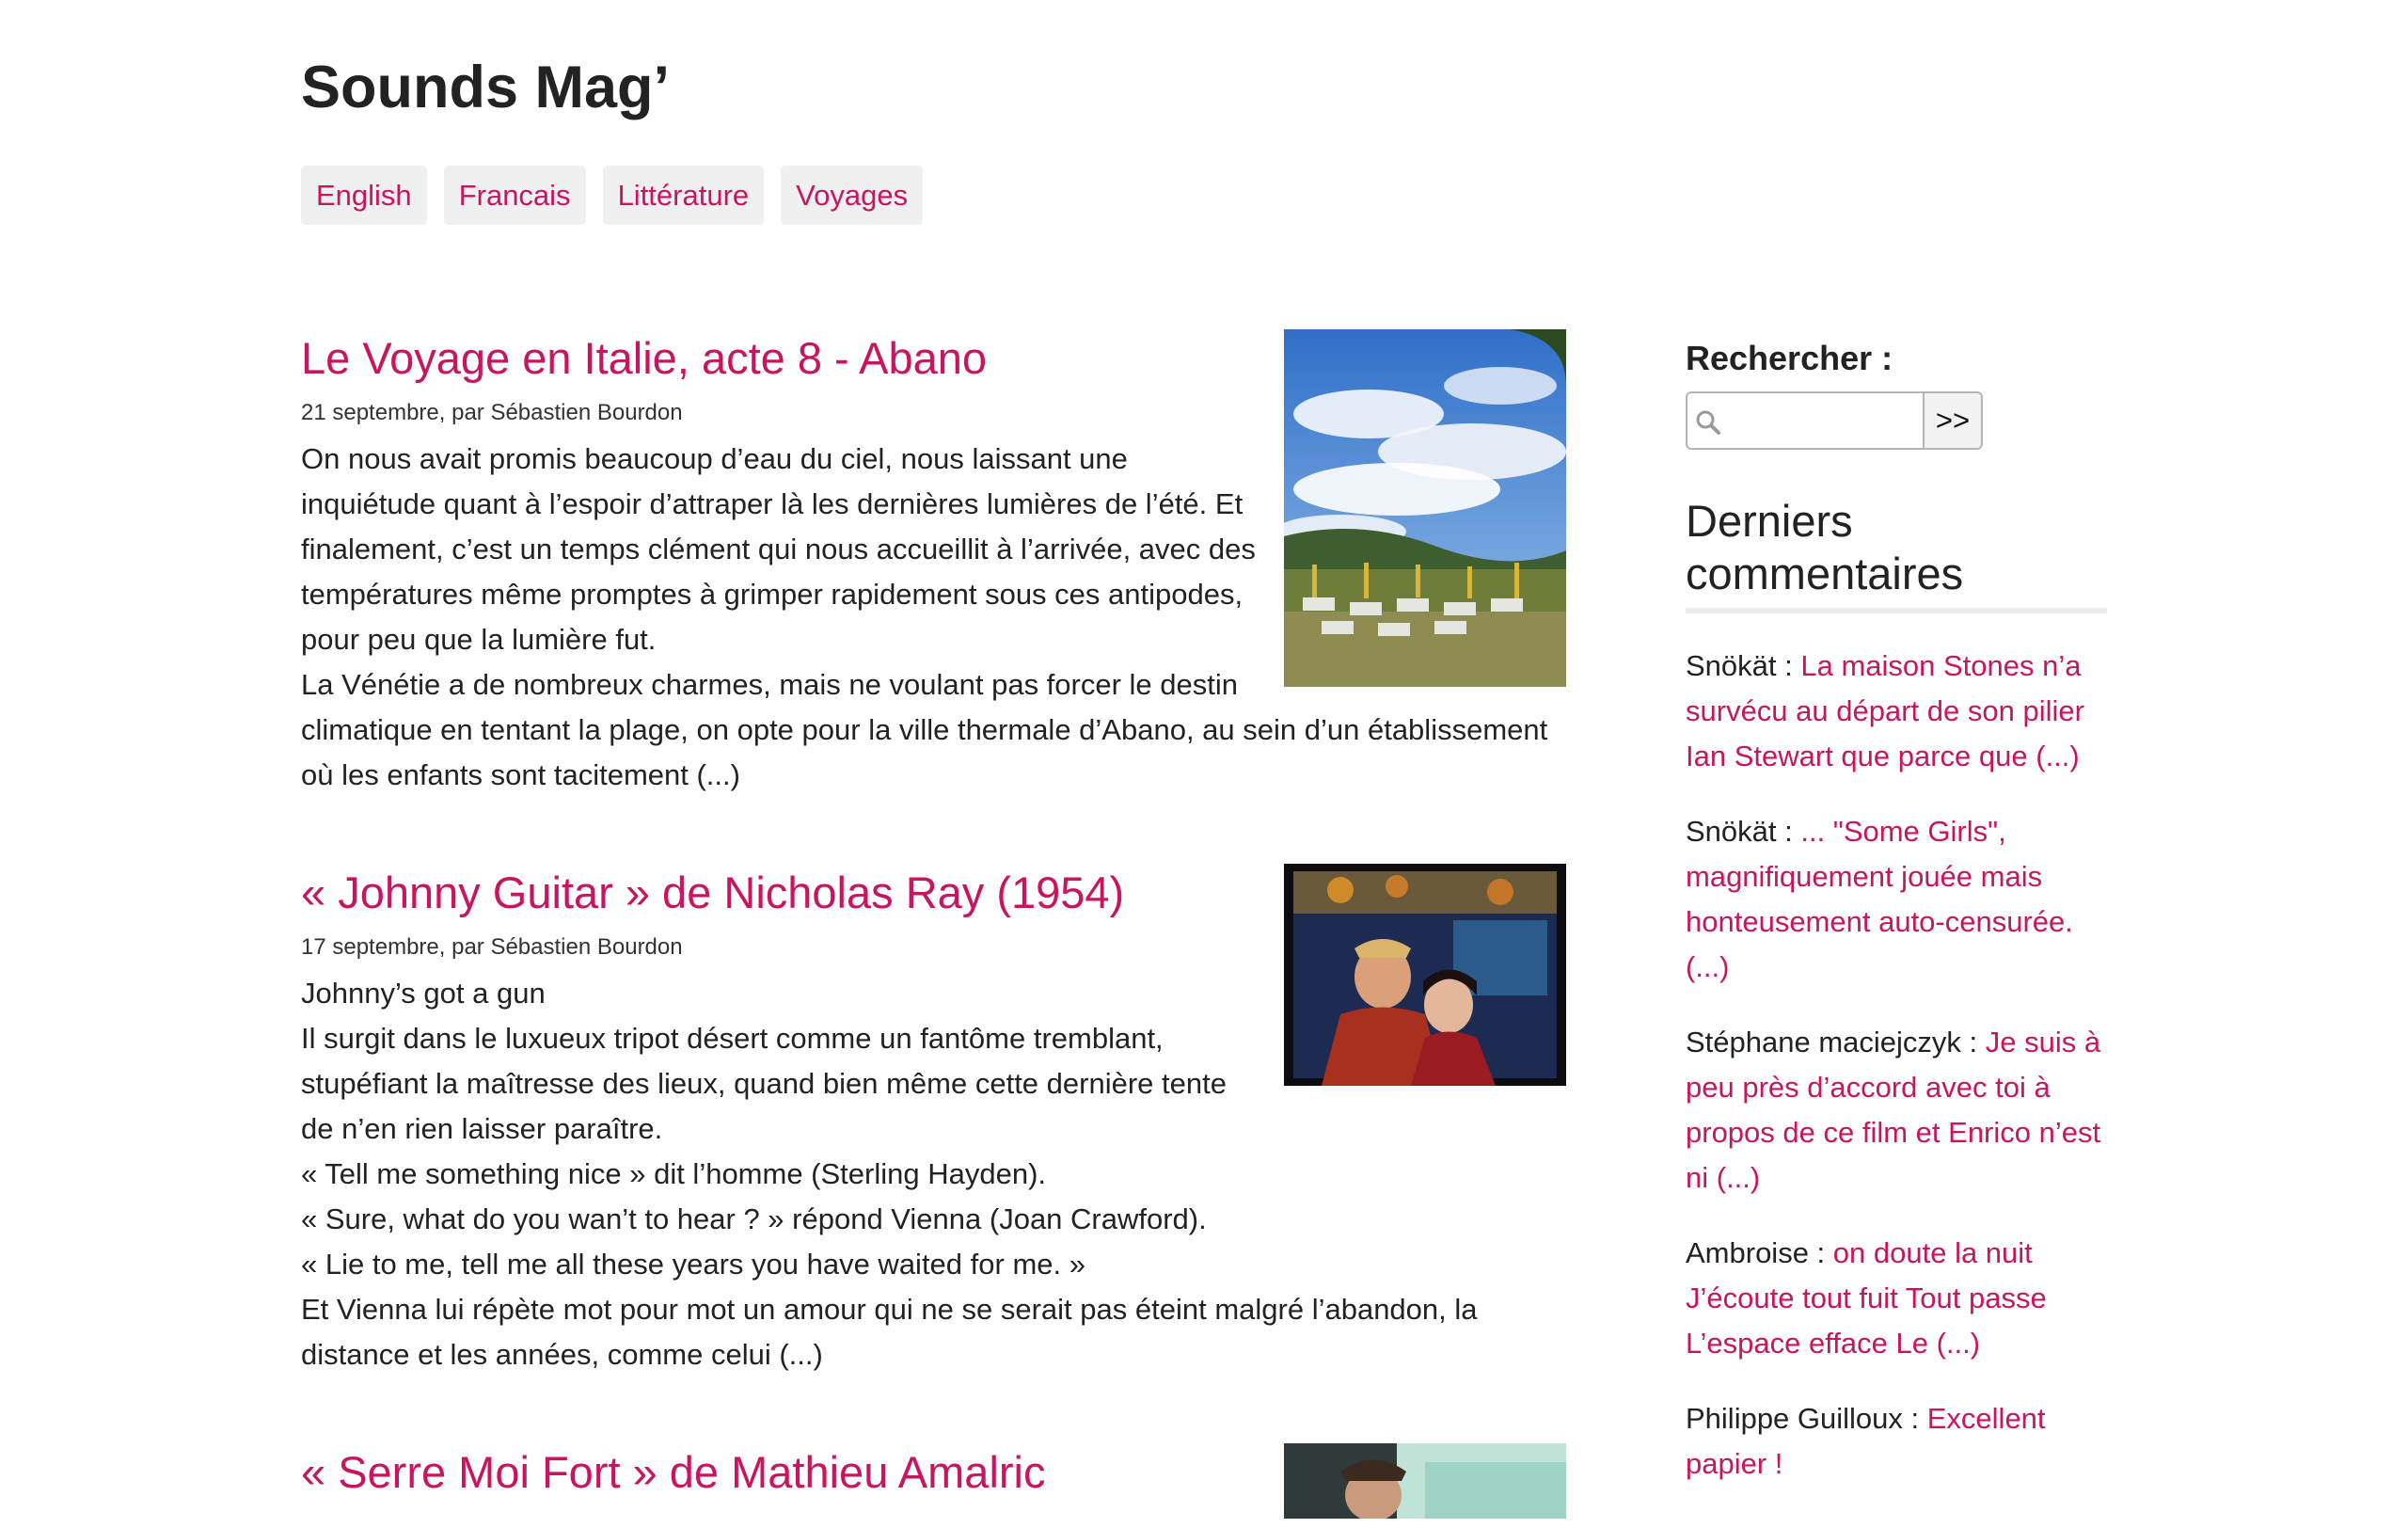 This screenshot has height=1528, width=2408. What do you see at coordinates (1807, 1418) in the screenshot?
I see `comment-author: Philippe Guilloux :` at bounding box center [1807, 1418].